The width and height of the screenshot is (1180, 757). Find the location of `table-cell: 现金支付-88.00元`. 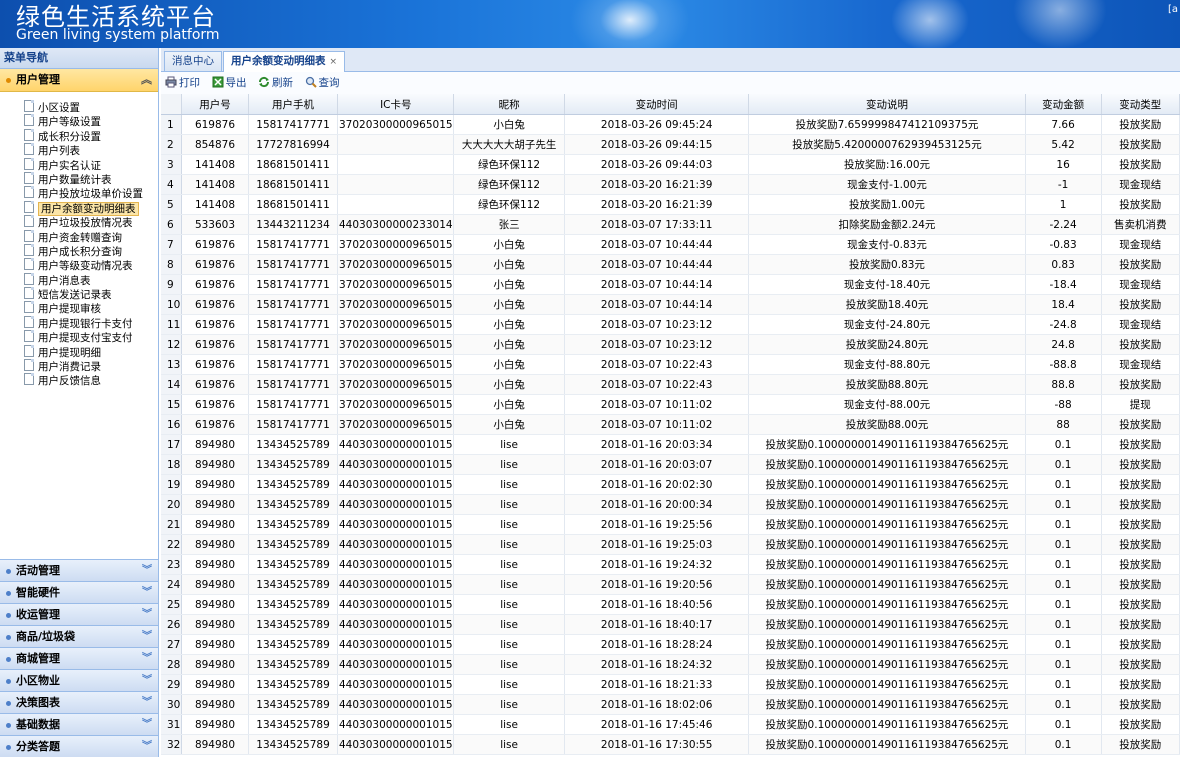

table-cell: 现金支付-88.00元 is located at coordinates (887, 404).